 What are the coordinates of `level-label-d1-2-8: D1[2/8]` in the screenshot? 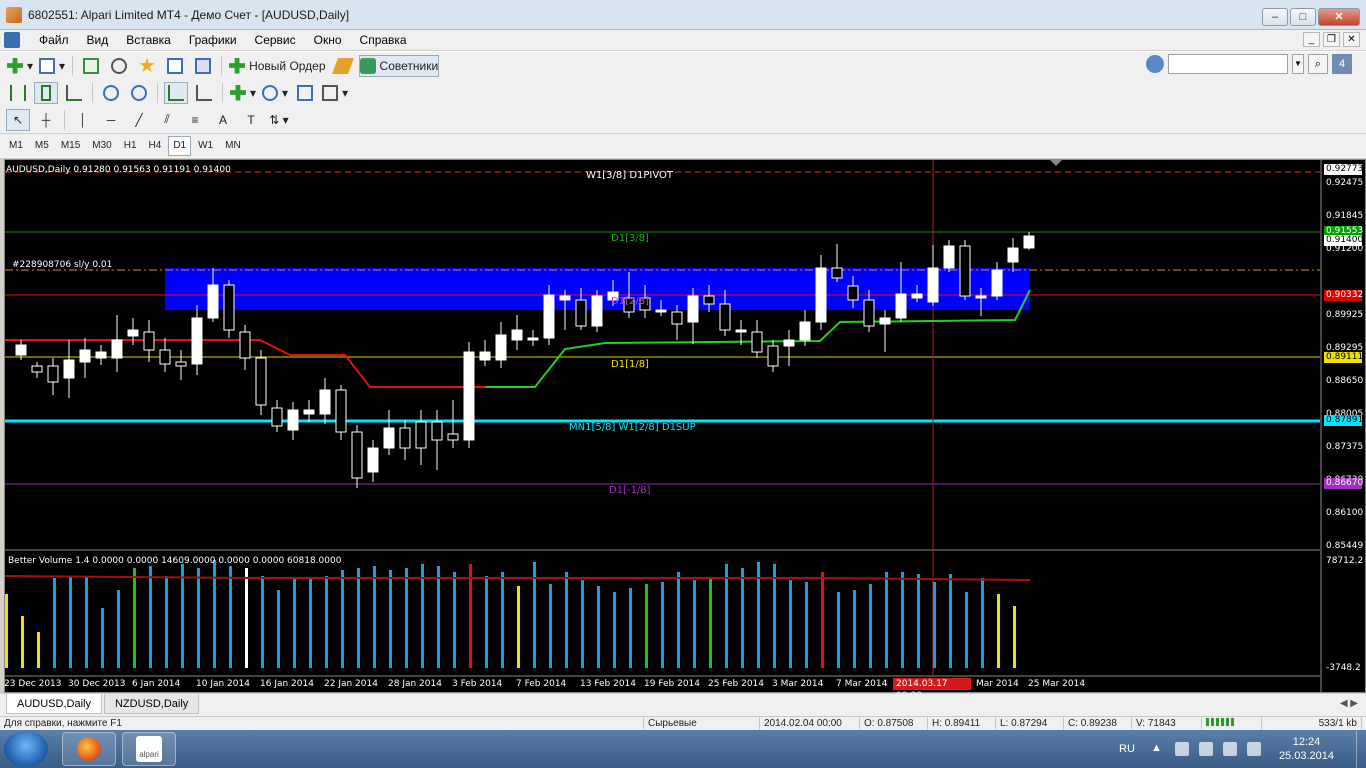 It's located at (630, 301).